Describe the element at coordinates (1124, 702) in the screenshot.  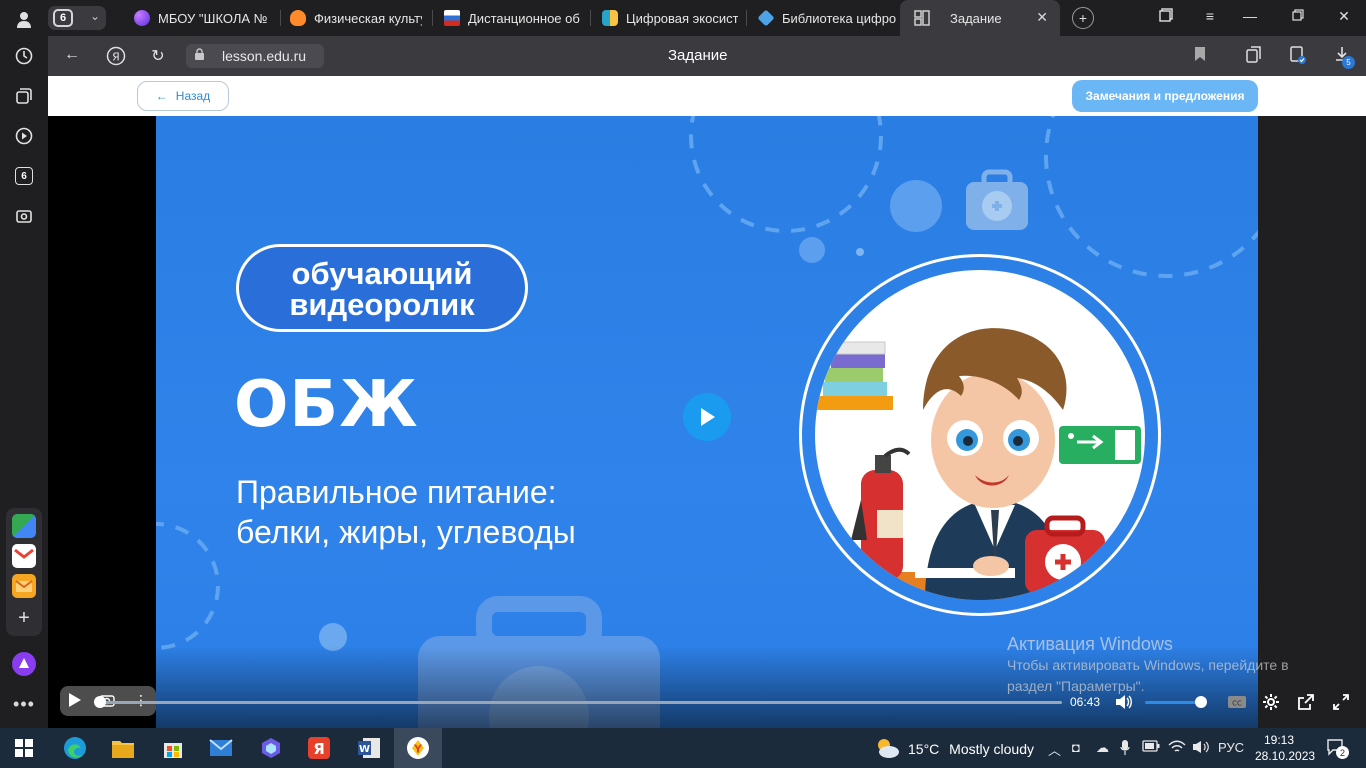
I see `volume-button` at that location.